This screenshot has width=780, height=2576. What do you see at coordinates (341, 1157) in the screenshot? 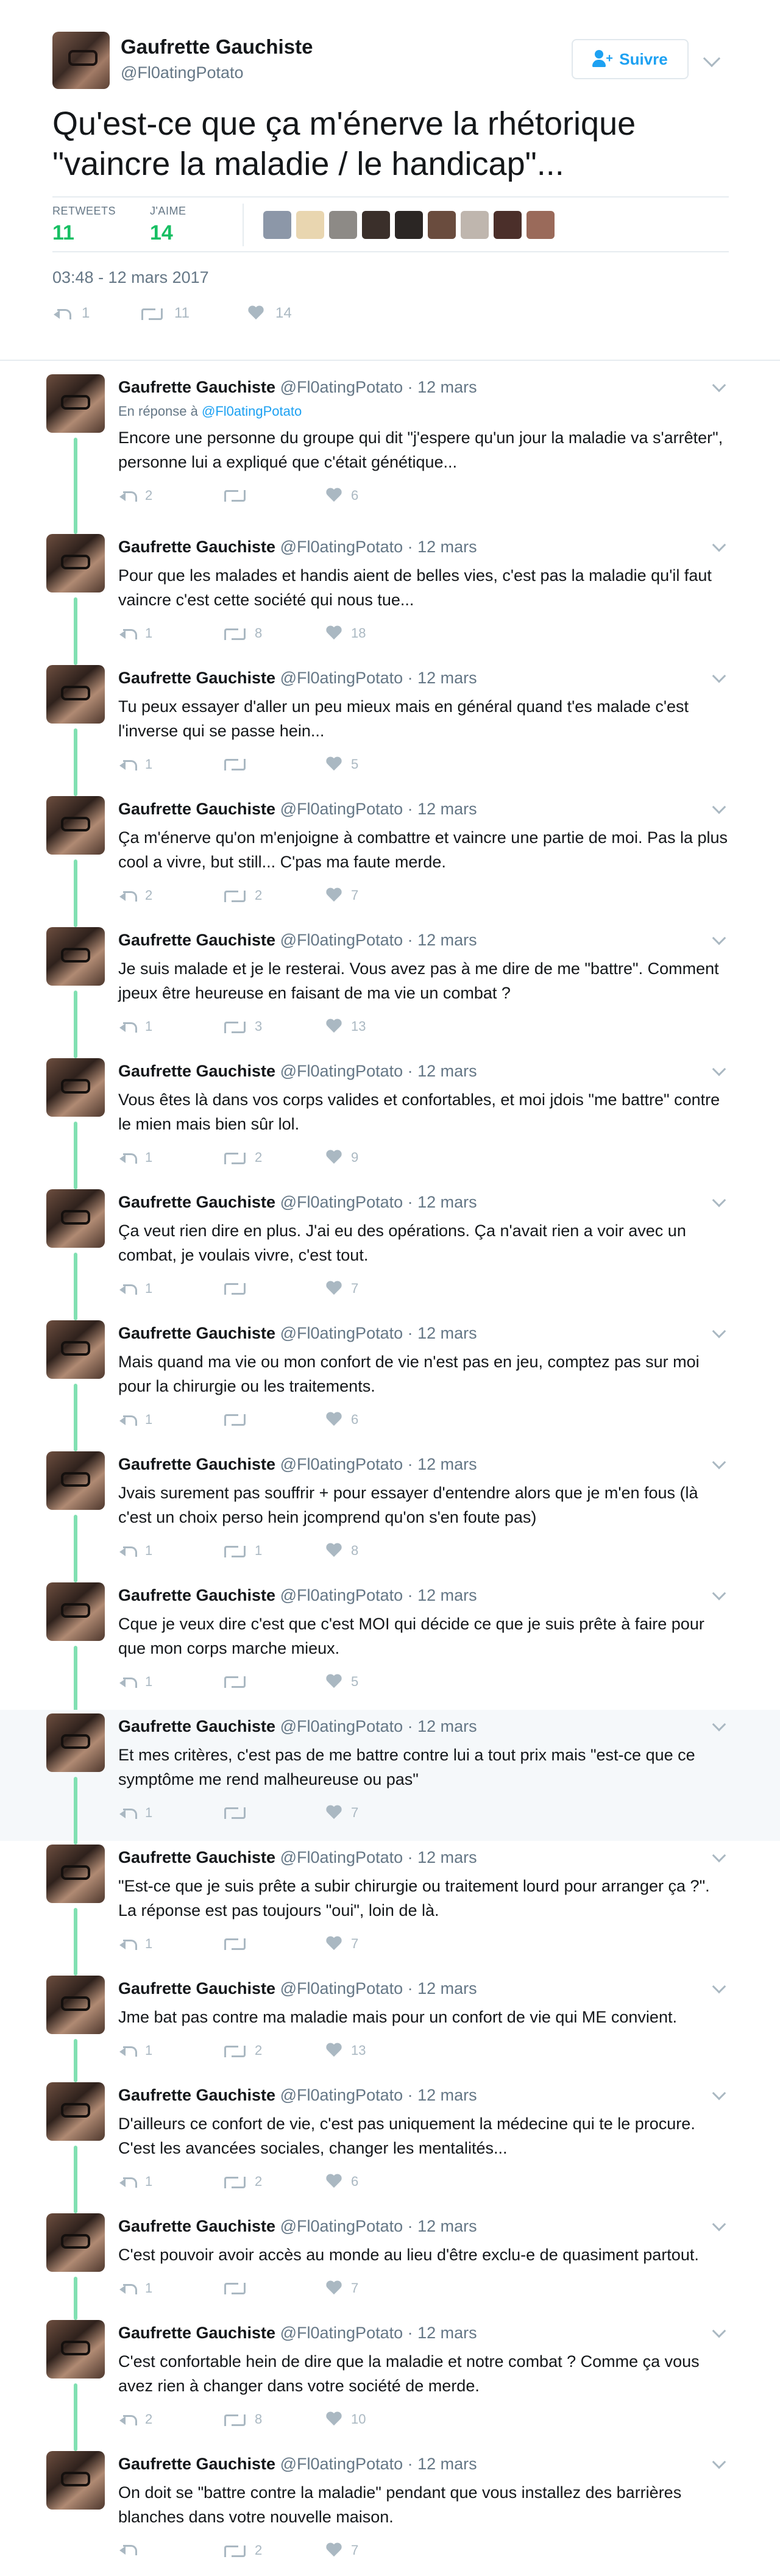
I see `like-button: 9` at bounding box center [341, 1157].